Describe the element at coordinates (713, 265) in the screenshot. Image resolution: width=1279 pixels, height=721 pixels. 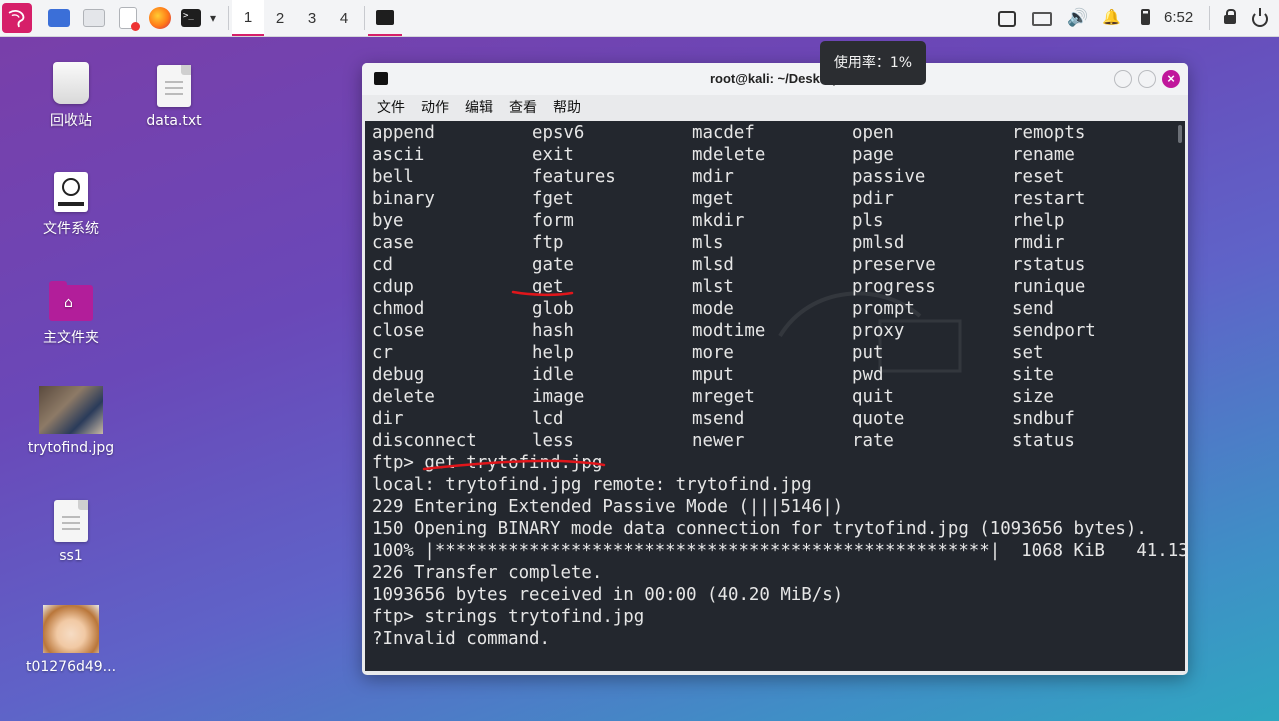
I see `ftp-command-mlsd: mlsd` at that location.